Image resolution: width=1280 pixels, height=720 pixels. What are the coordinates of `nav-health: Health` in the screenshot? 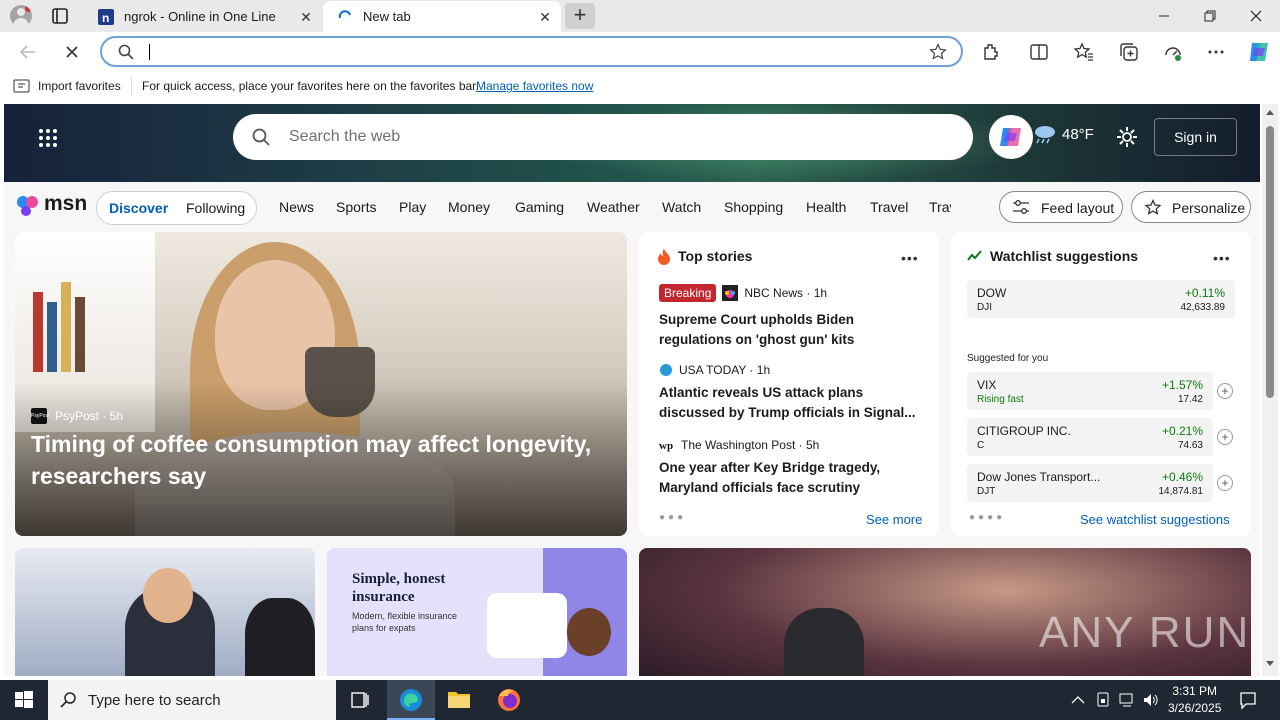 It's located at (826, 207).